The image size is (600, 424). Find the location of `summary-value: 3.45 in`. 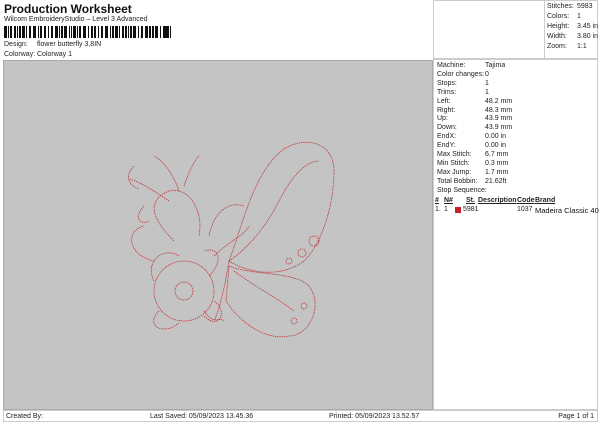

summary-value: 3.45 in is located at coordinates (588, 26).